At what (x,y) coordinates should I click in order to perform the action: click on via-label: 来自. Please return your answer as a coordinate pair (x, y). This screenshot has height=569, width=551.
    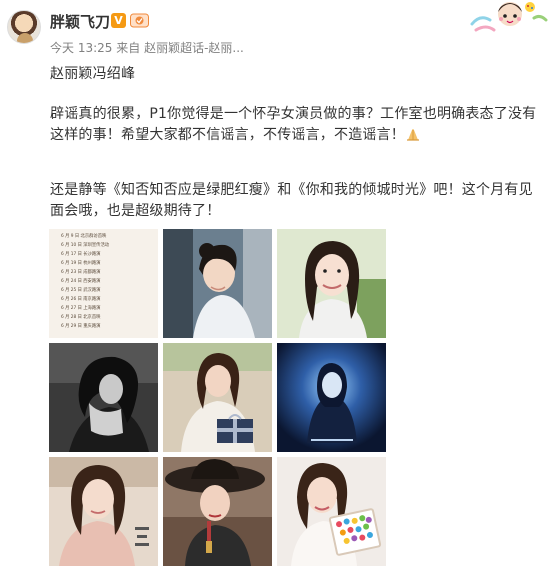
    Looking at the image, I should click on (128, 48).